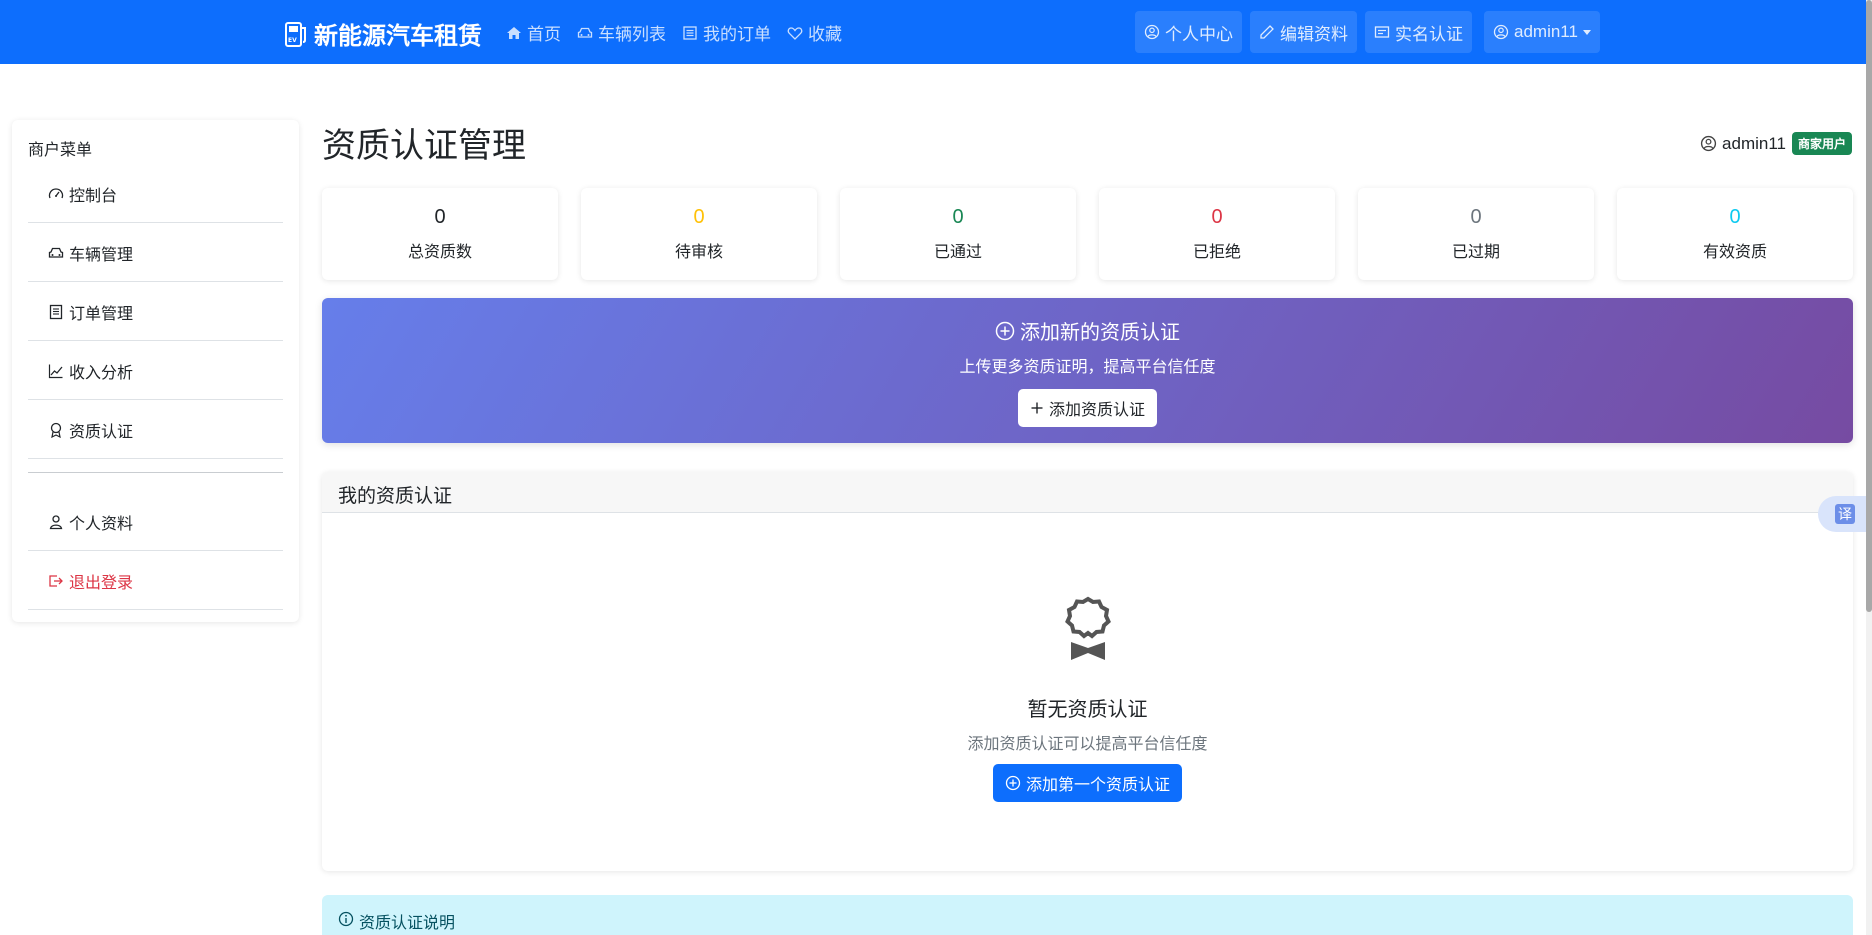  Describe the element at coordinates (1754, 143) in the screenshot. I see `current-user-name: admin11` at that location.